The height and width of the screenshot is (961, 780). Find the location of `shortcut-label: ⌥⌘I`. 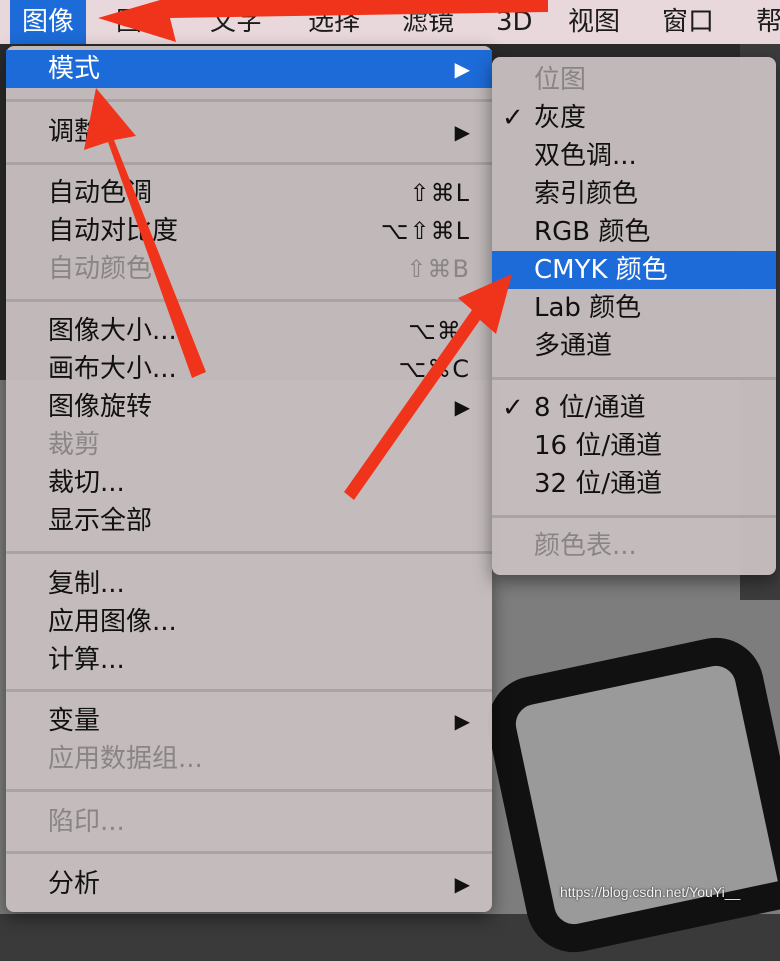

shortcut-label: ⌥⌘I is located at coordinates (439, 331).